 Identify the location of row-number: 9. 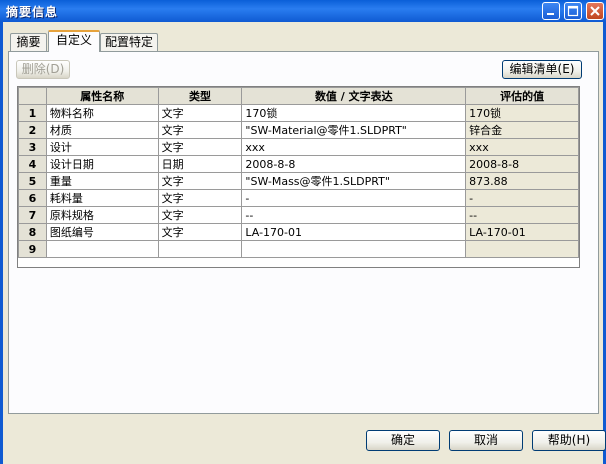
(32, 249).